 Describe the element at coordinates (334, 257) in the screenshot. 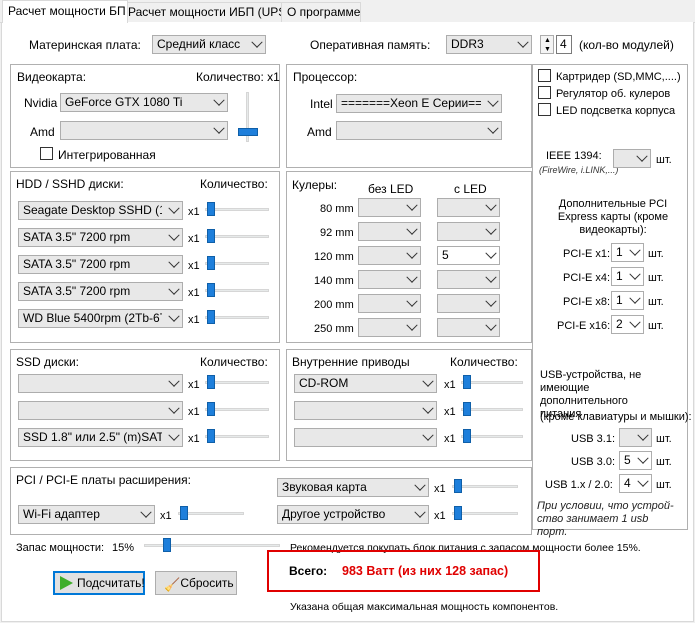

I see `cooler-size-3: 120 mm` at that location.